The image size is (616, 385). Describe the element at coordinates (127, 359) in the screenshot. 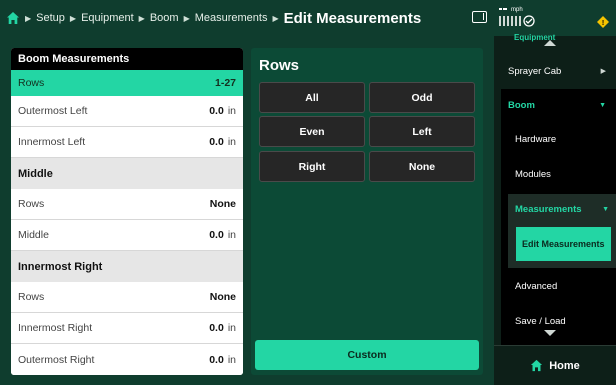

I see `table-row: Outermost Right 0.0 in` at that location.